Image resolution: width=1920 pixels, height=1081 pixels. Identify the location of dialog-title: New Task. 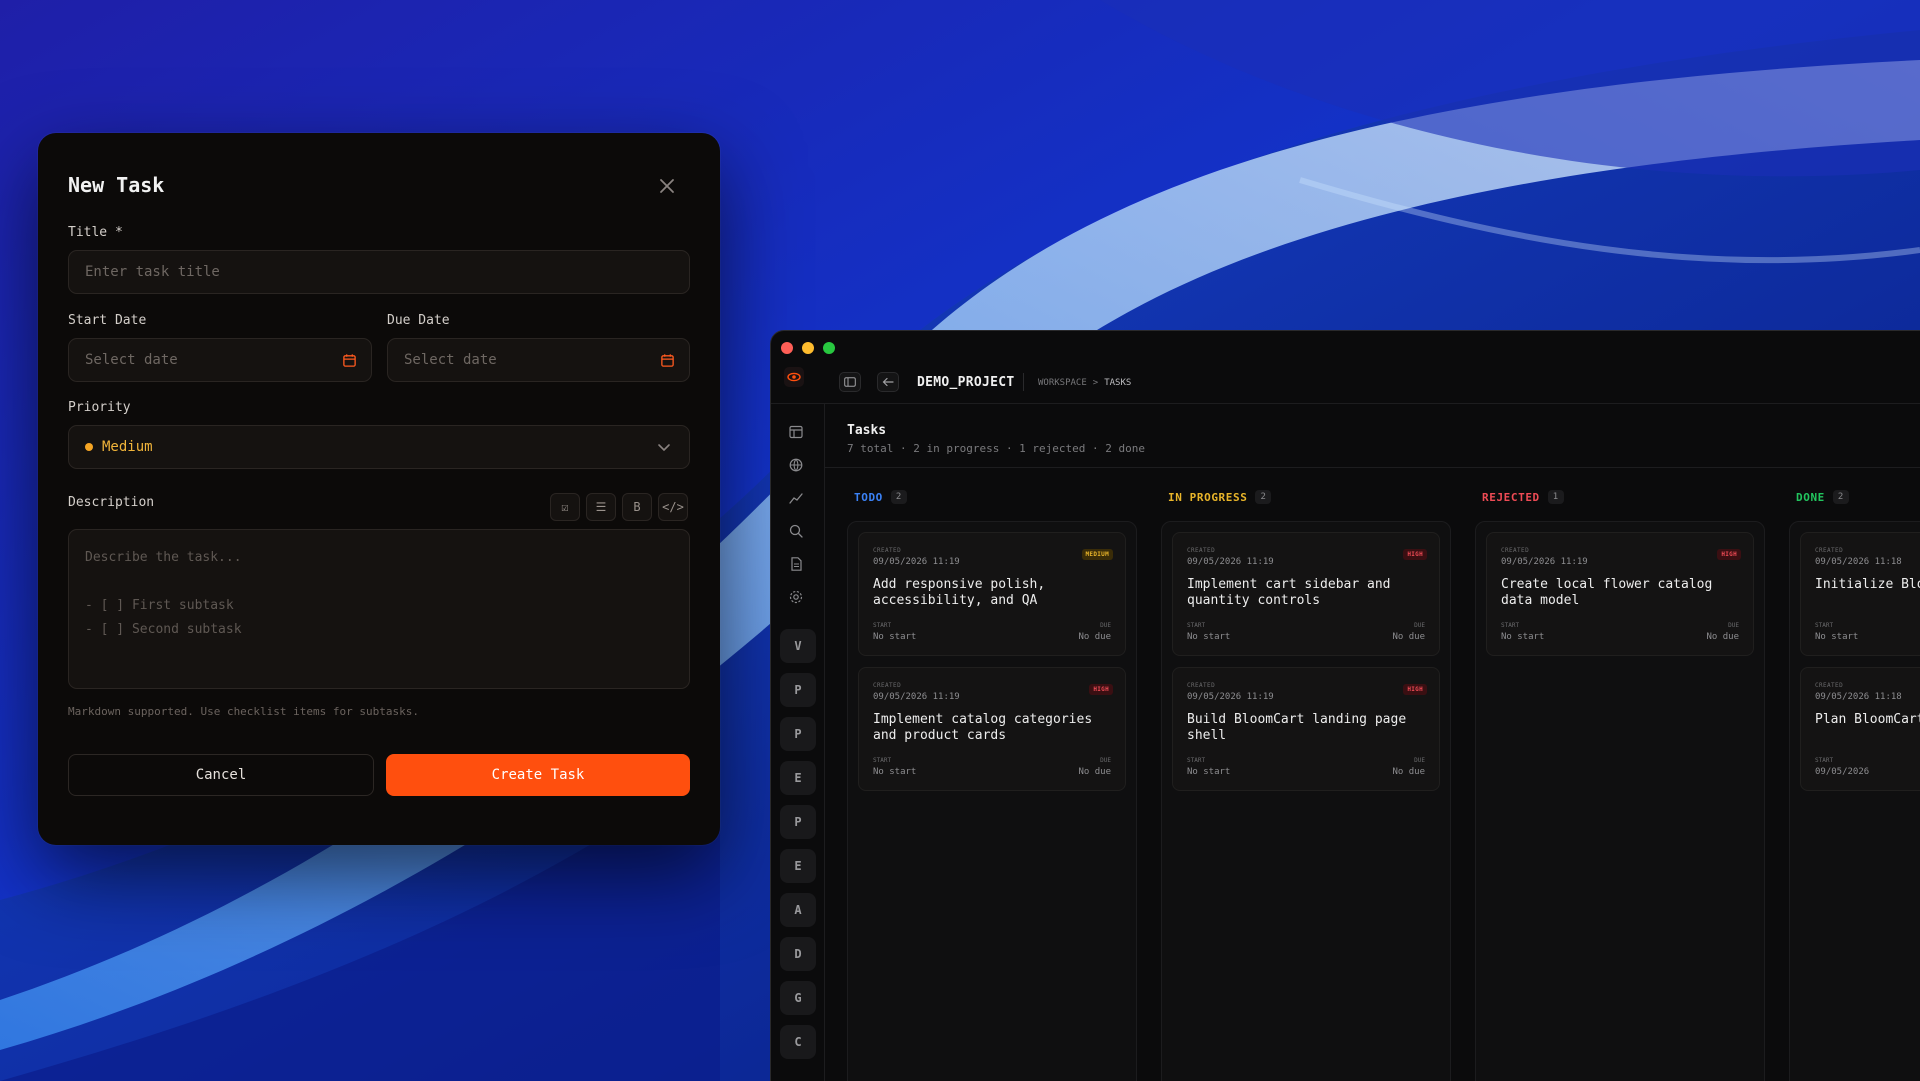
(116, 185).